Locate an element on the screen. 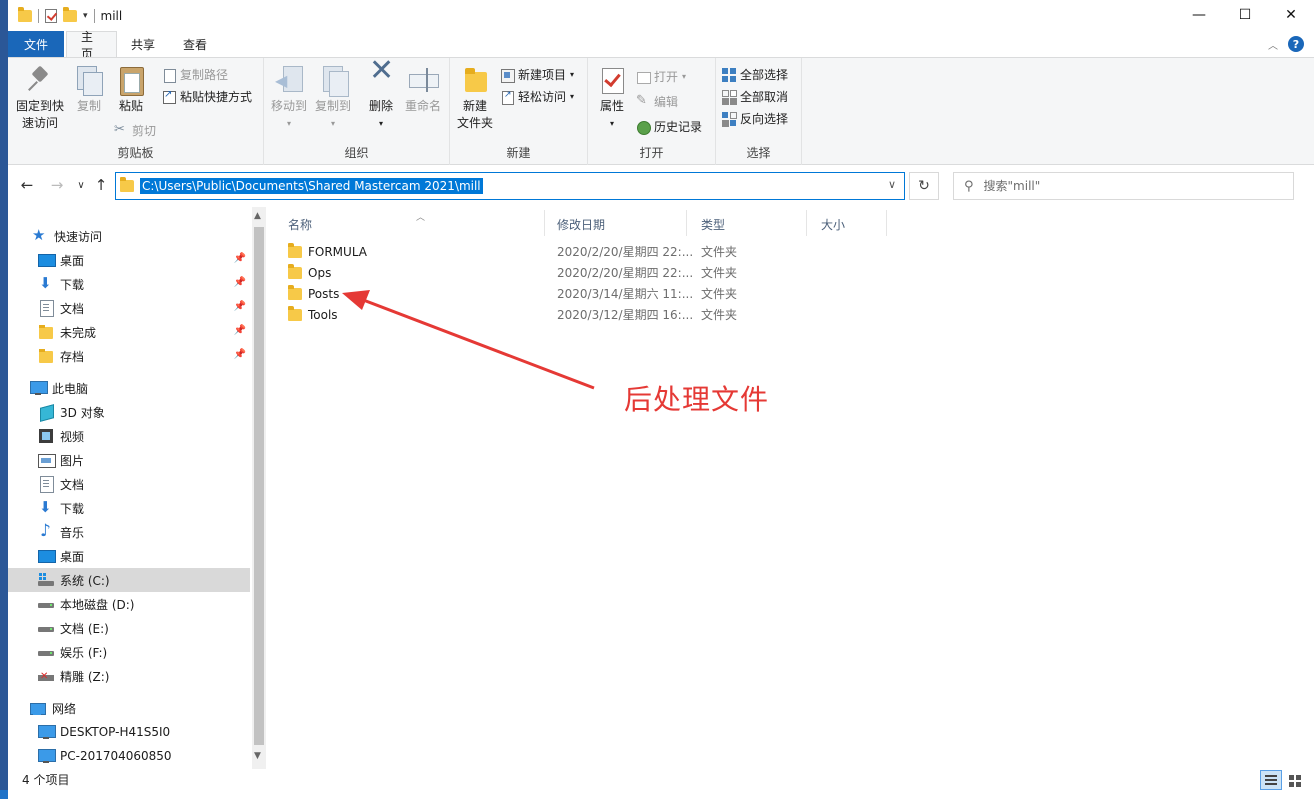 The width and height of the screenshot is (1314, 799). tab-view: 查看 is located at coordinates (195, 44).